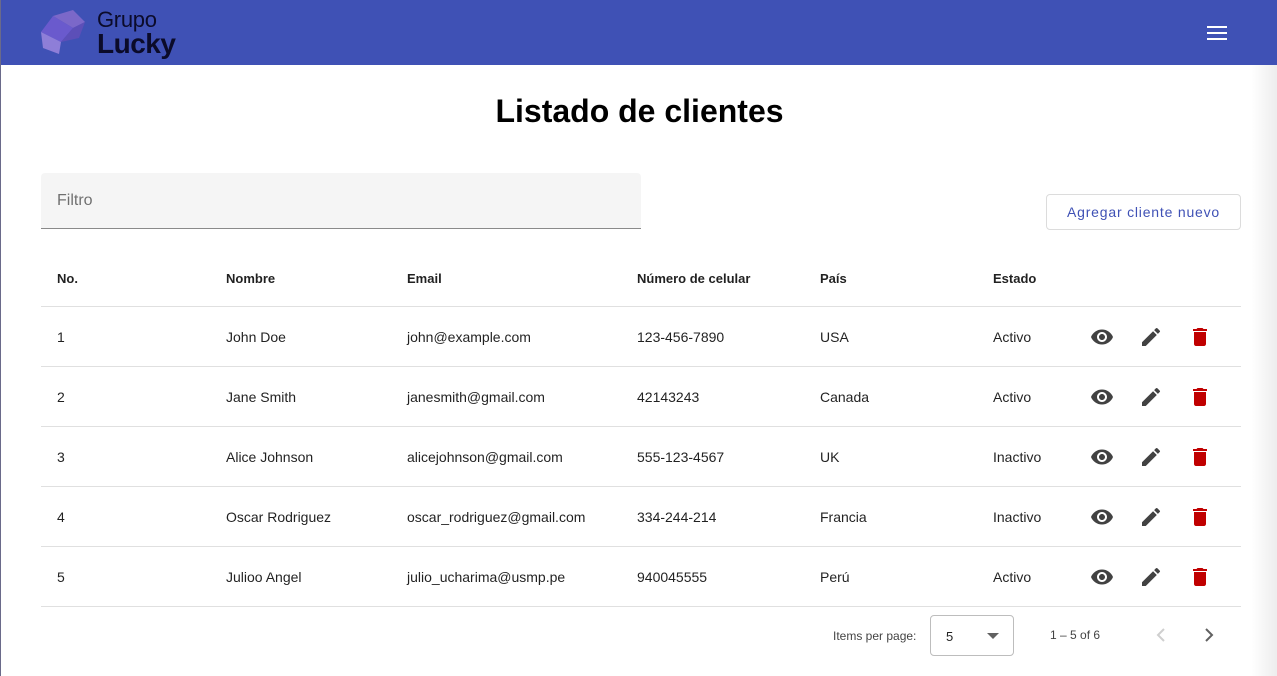 The width and height of the screenshot is (1277, 676). What do you see at coordinates (496, 516) in the screenshot?
I see `cell-email: oscar_rodriguez@gmail.com` at bounding box center [496, 516].